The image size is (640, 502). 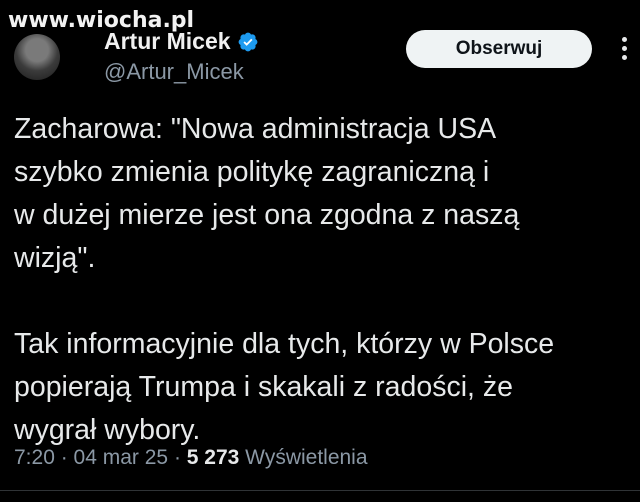 I want to click on avatar, so click(x=37, y=57).